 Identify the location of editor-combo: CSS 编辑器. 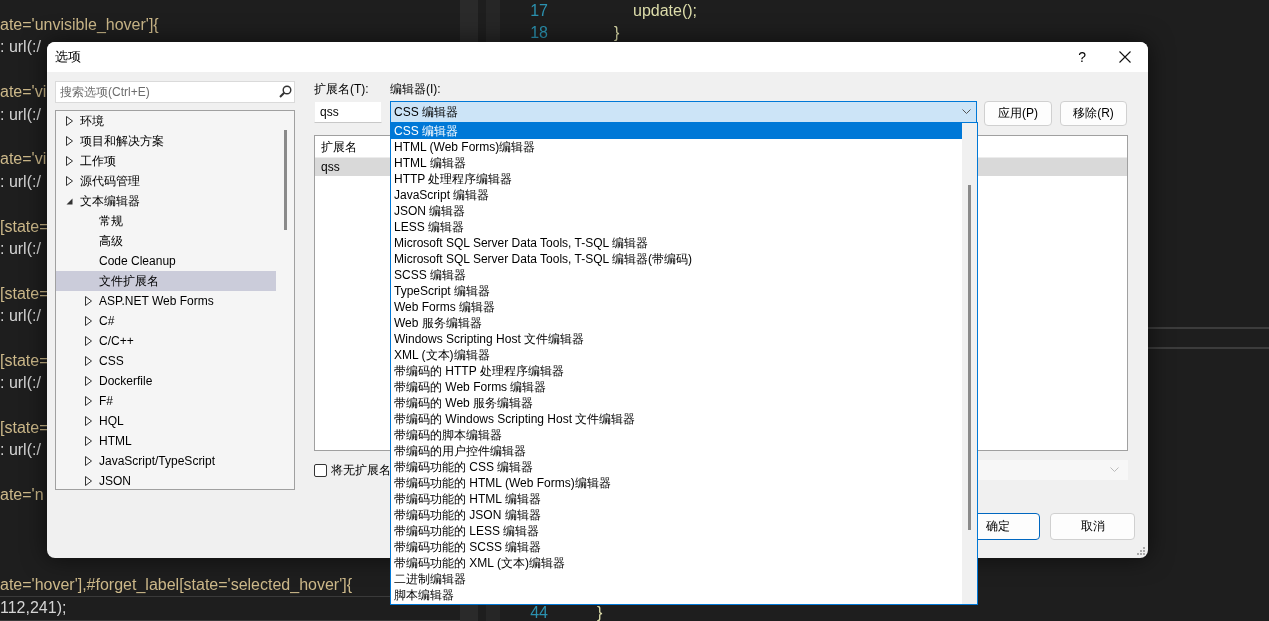
(683, 112).